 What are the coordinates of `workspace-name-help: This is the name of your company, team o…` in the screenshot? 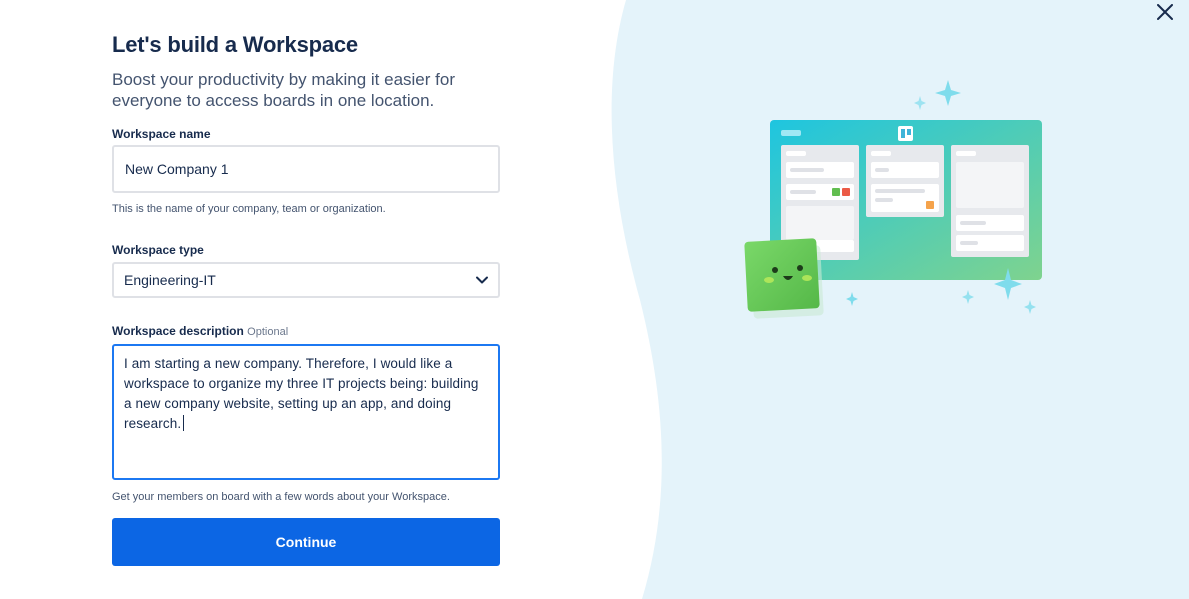 It's located at (249, 209).